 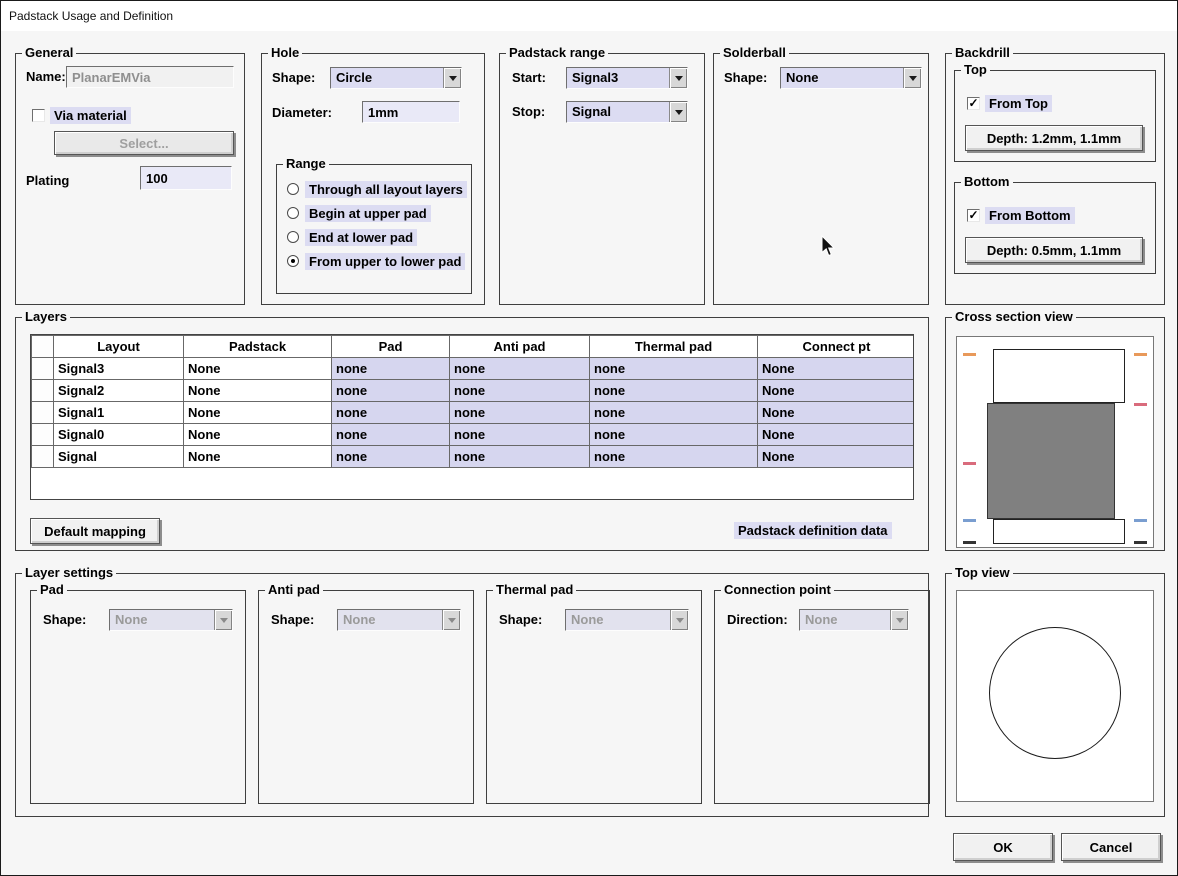 I want to click on column-header: Thermal pad, so click(x=673, y=346).